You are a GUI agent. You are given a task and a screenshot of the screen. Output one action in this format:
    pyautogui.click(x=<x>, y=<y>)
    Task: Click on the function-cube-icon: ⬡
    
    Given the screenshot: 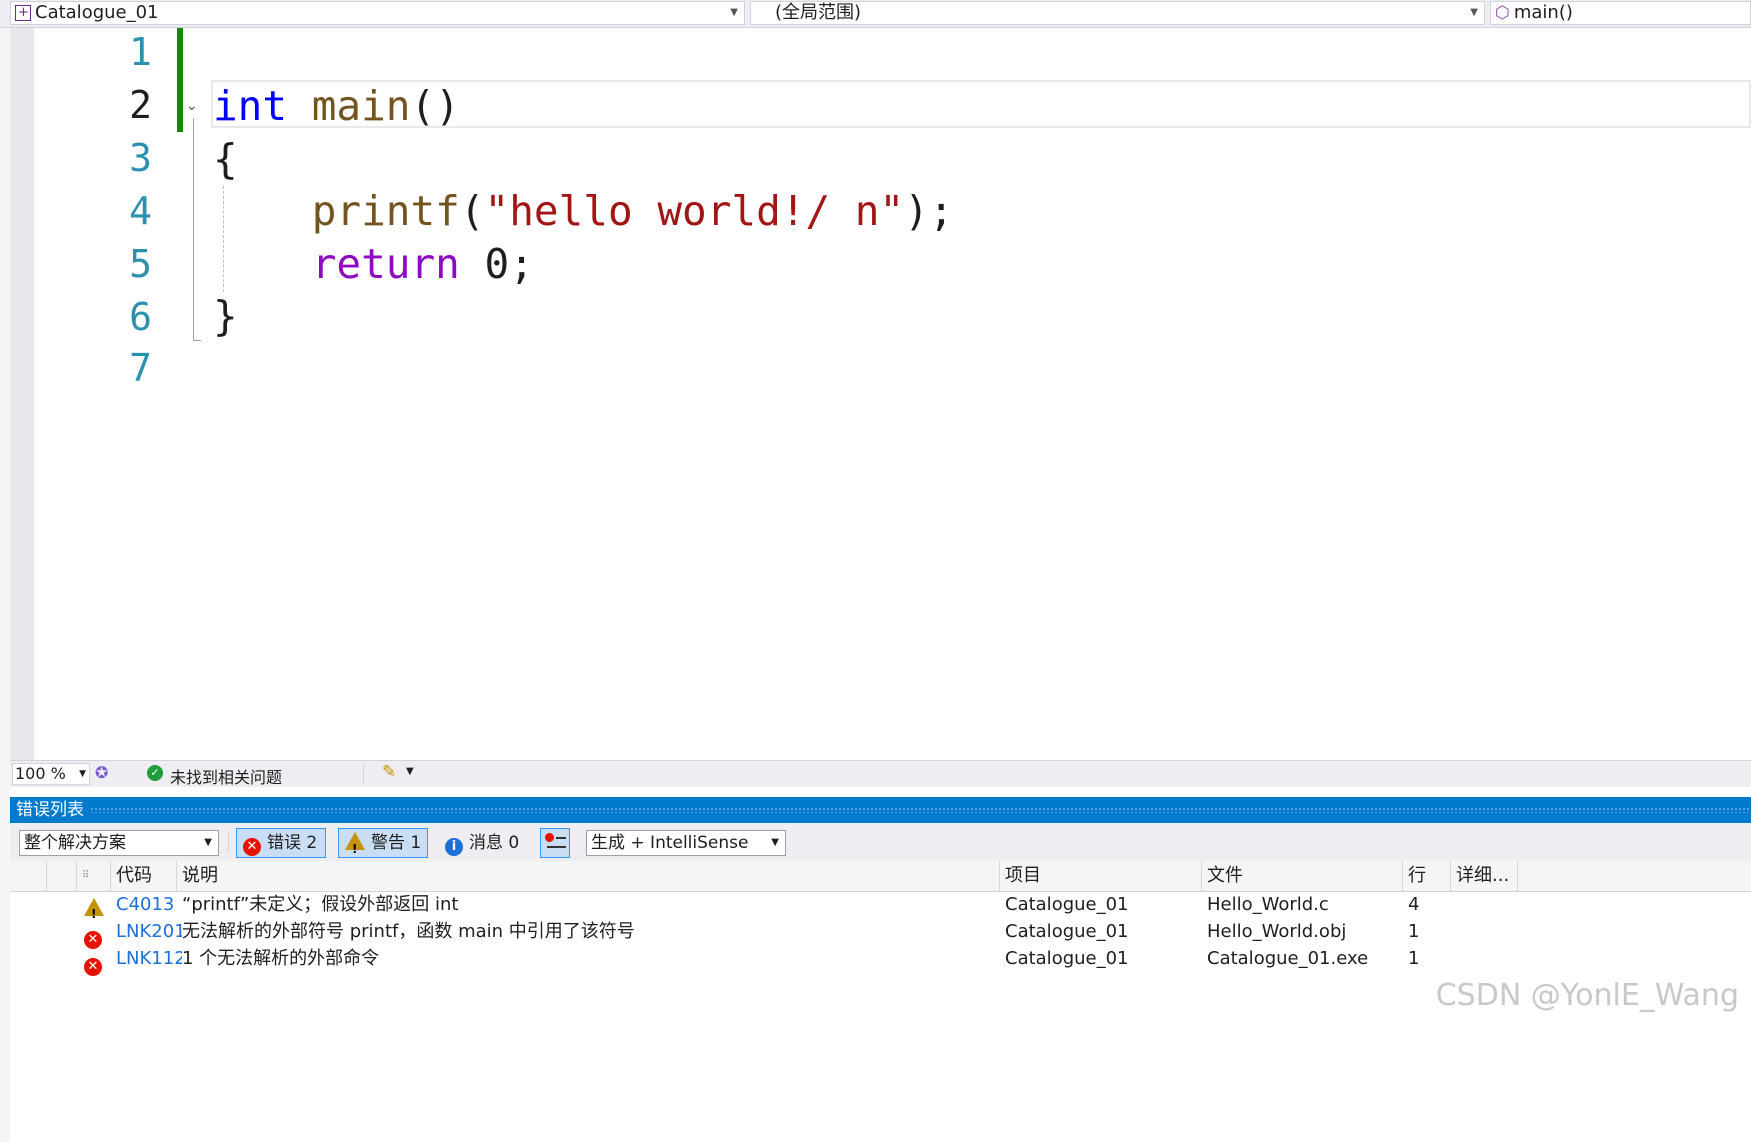 What is the action you would take?
    pyautogui.click(x=1502, y=13)
    